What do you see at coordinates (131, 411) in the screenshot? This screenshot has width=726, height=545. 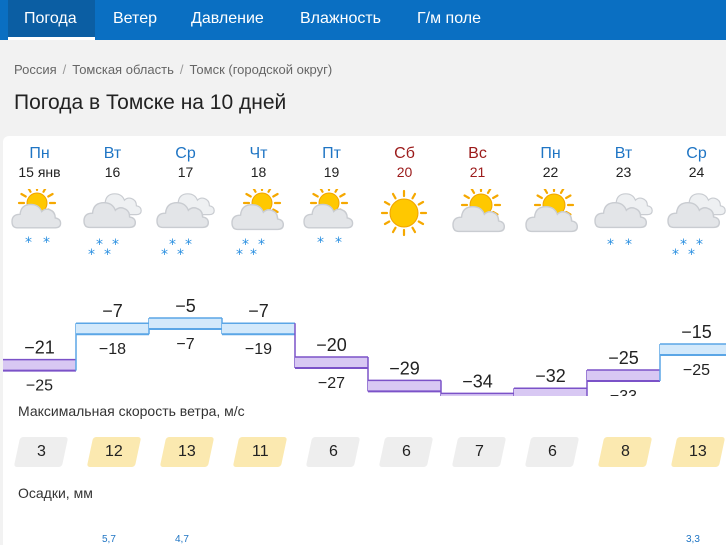 I see `wind-section-title: Максимальная скорость ветра, м/с` at bounding box center [131, 411].